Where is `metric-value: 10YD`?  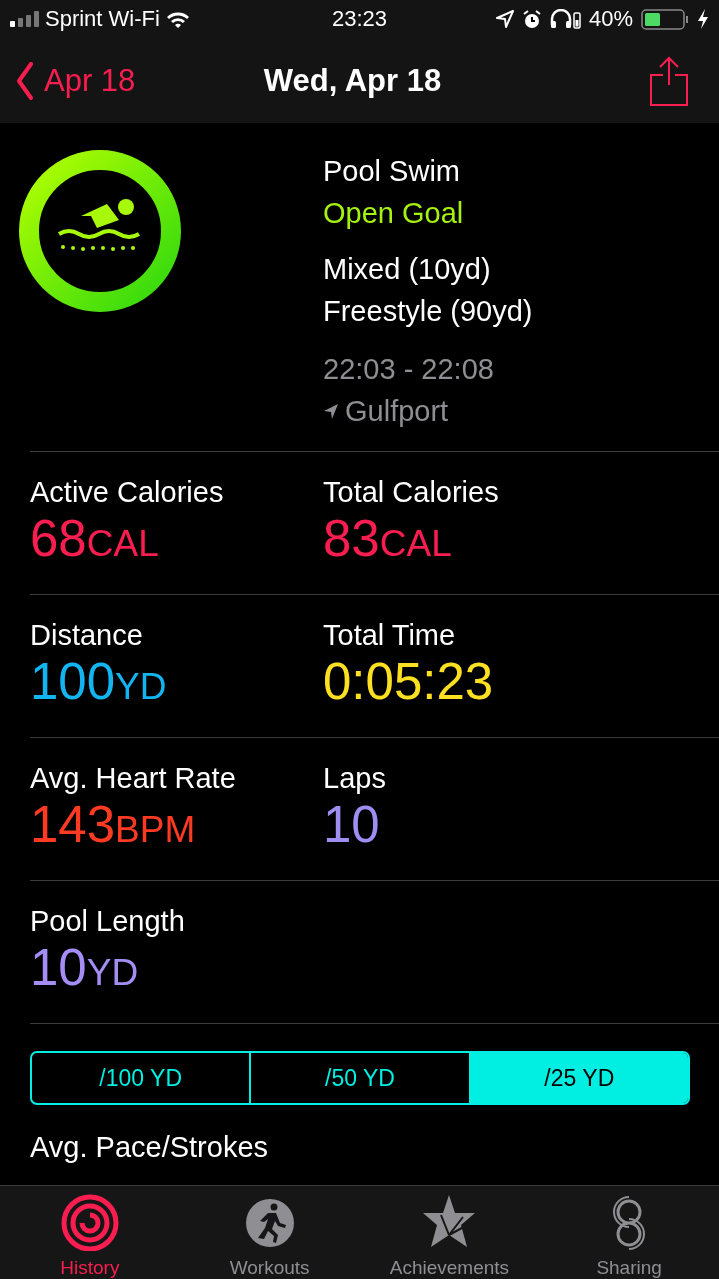
metric-value: 10YD is located at coordinates (85, 968).